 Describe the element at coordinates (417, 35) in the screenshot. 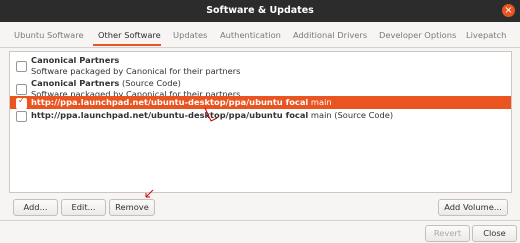

I see `tab-developer-options: Developer Options` at that location.